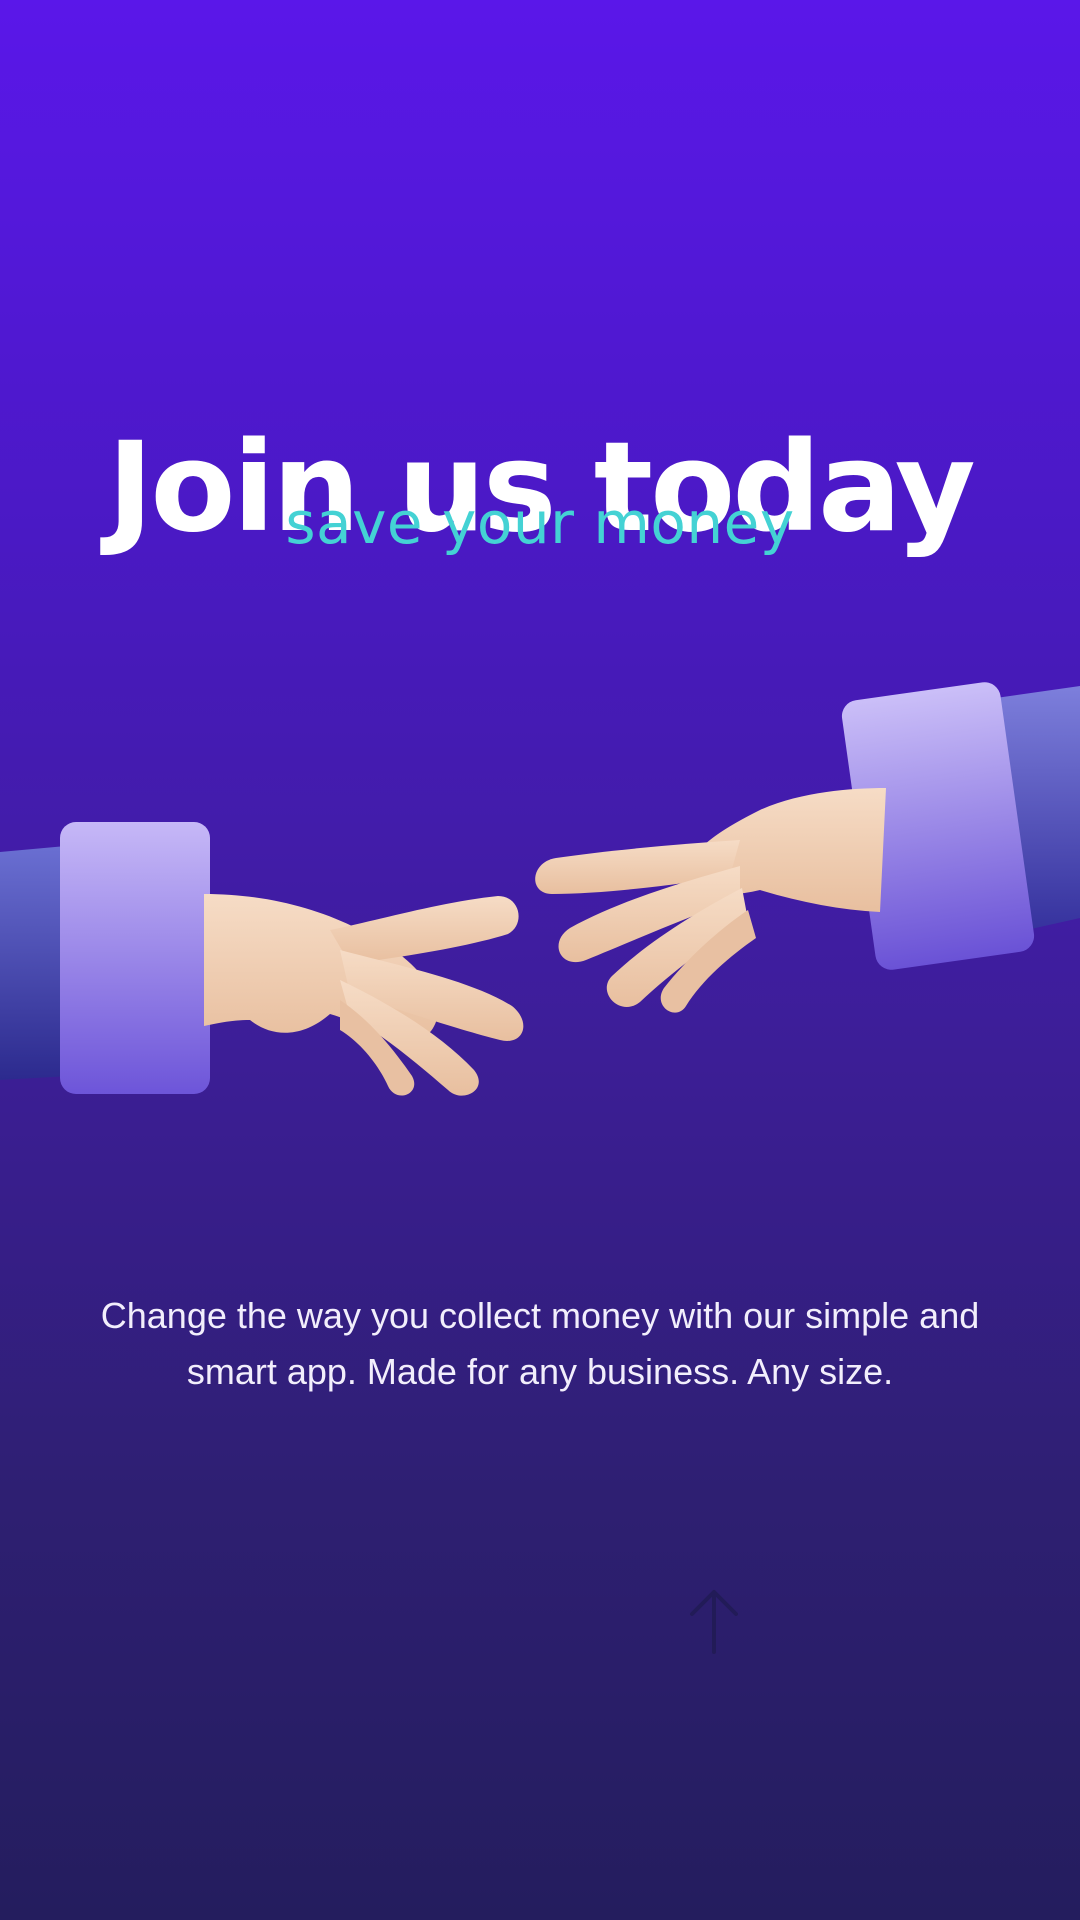 This screenshot has height=1920, width=1080. What do you see at coordinates (714, 1620) in the screenshot?
I see `arrow-up-icon` at bounding box center [714, 1620].